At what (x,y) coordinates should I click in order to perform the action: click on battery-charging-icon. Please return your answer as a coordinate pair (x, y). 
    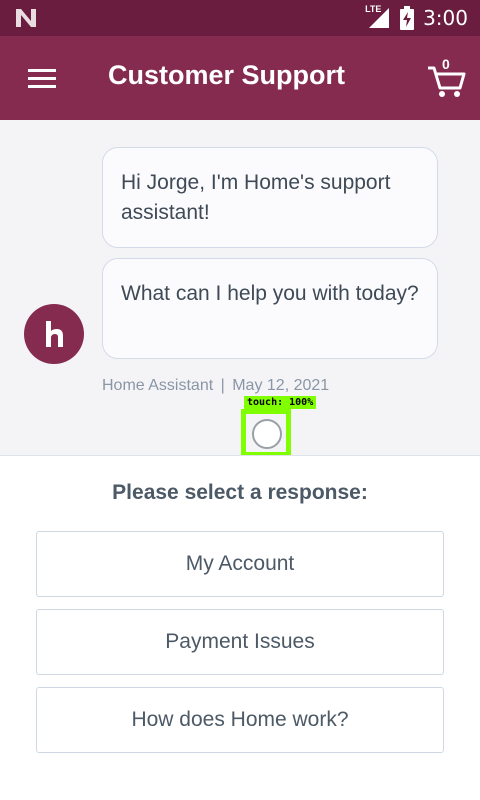
    Looking at the image, I should click on (407, 18).